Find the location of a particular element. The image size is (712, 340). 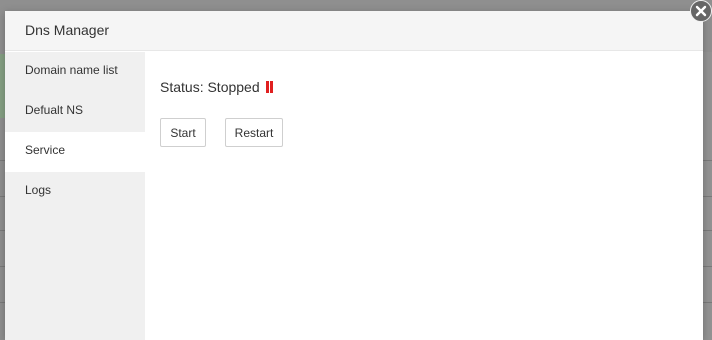

pause-icon is located at coordinates (269, 87).